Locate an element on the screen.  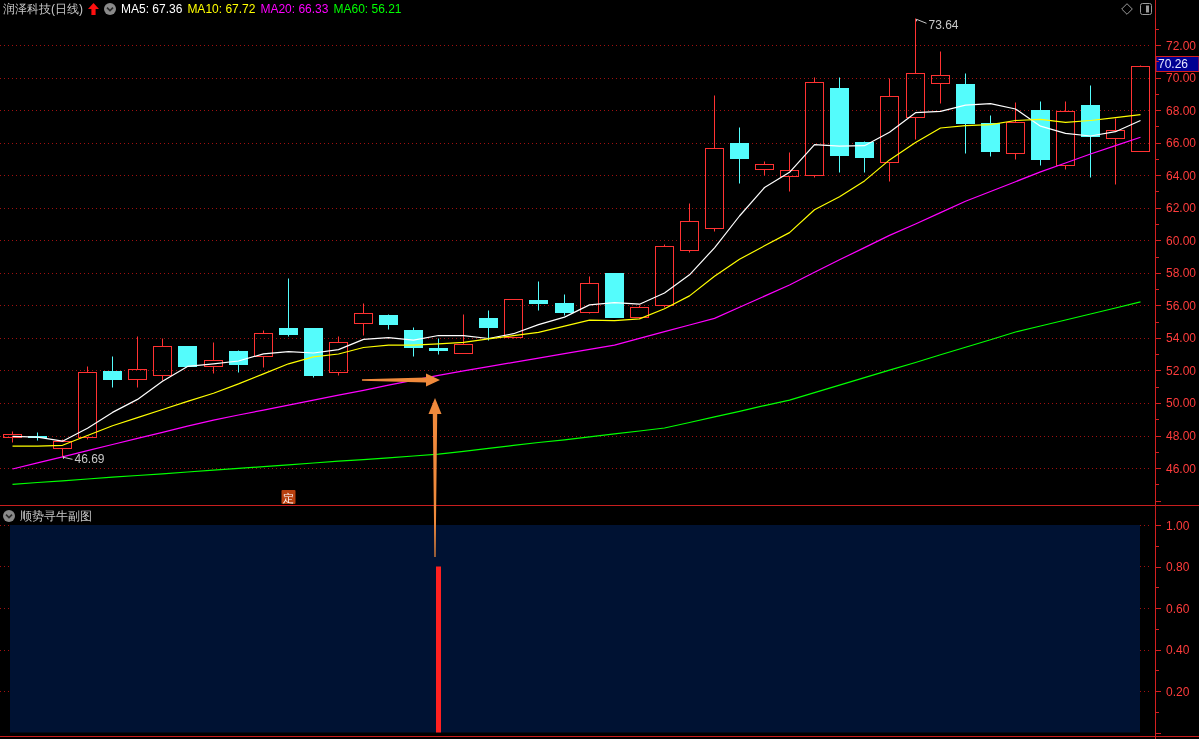
axis-label: 50.00 is located at coordinates (1181, 403).